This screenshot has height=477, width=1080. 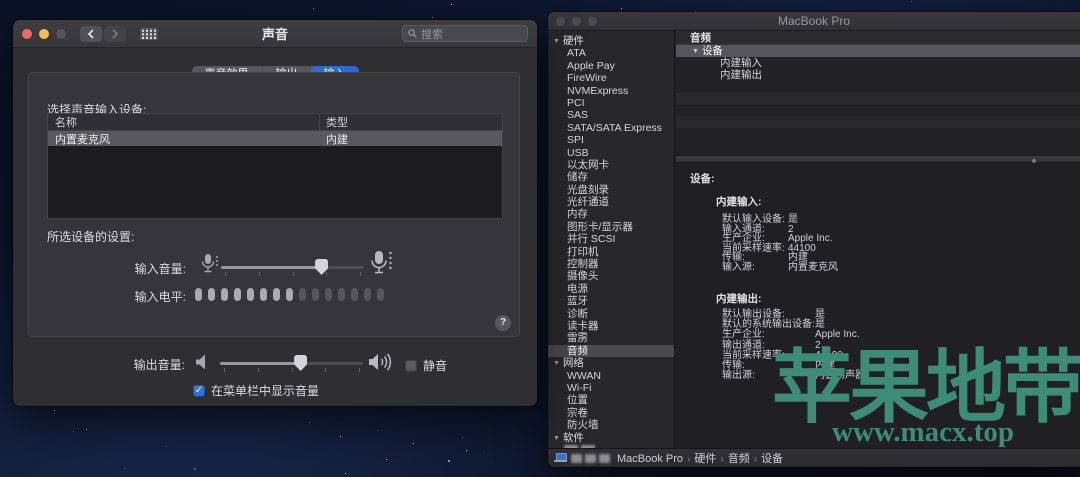 I want to click on sidebar-item-储存: 储存, so click(x=611, y=177).